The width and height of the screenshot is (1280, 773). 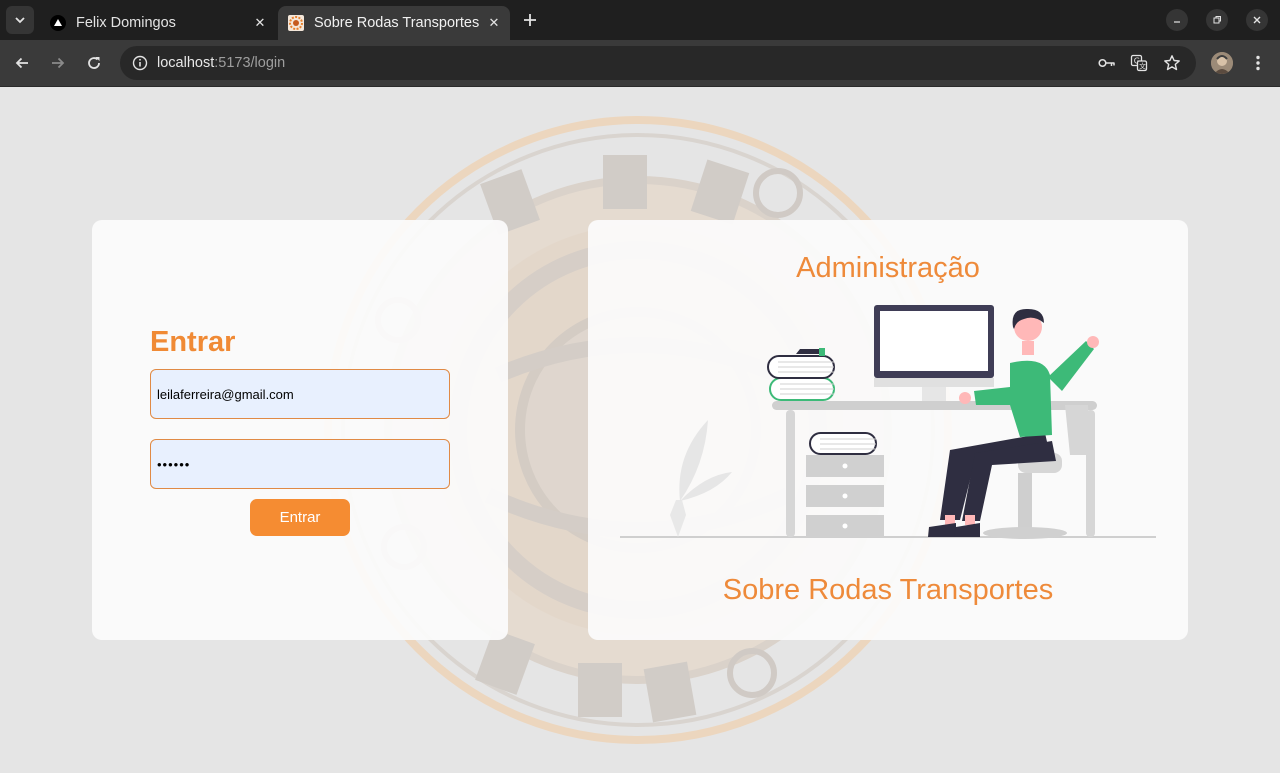 I want to click on address-bar: localhost:5173/login G文, so click(x=658, y=63).